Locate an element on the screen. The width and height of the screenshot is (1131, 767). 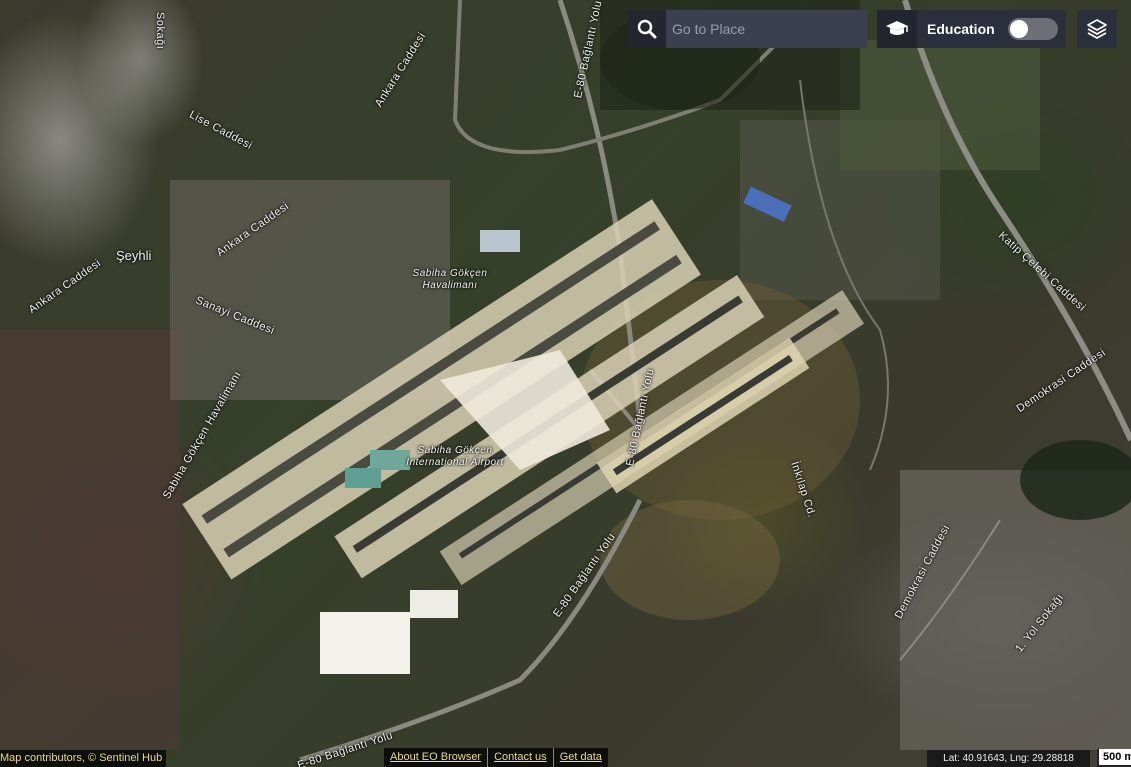
education-mode-control: Education is located at coordinates (971, 29).